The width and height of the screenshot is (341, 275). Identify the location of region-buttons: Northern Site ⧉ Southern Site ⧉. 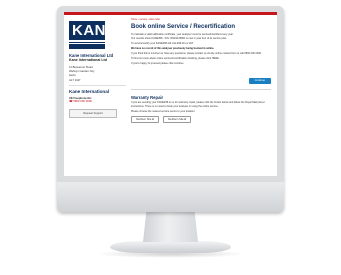
(201, 120).